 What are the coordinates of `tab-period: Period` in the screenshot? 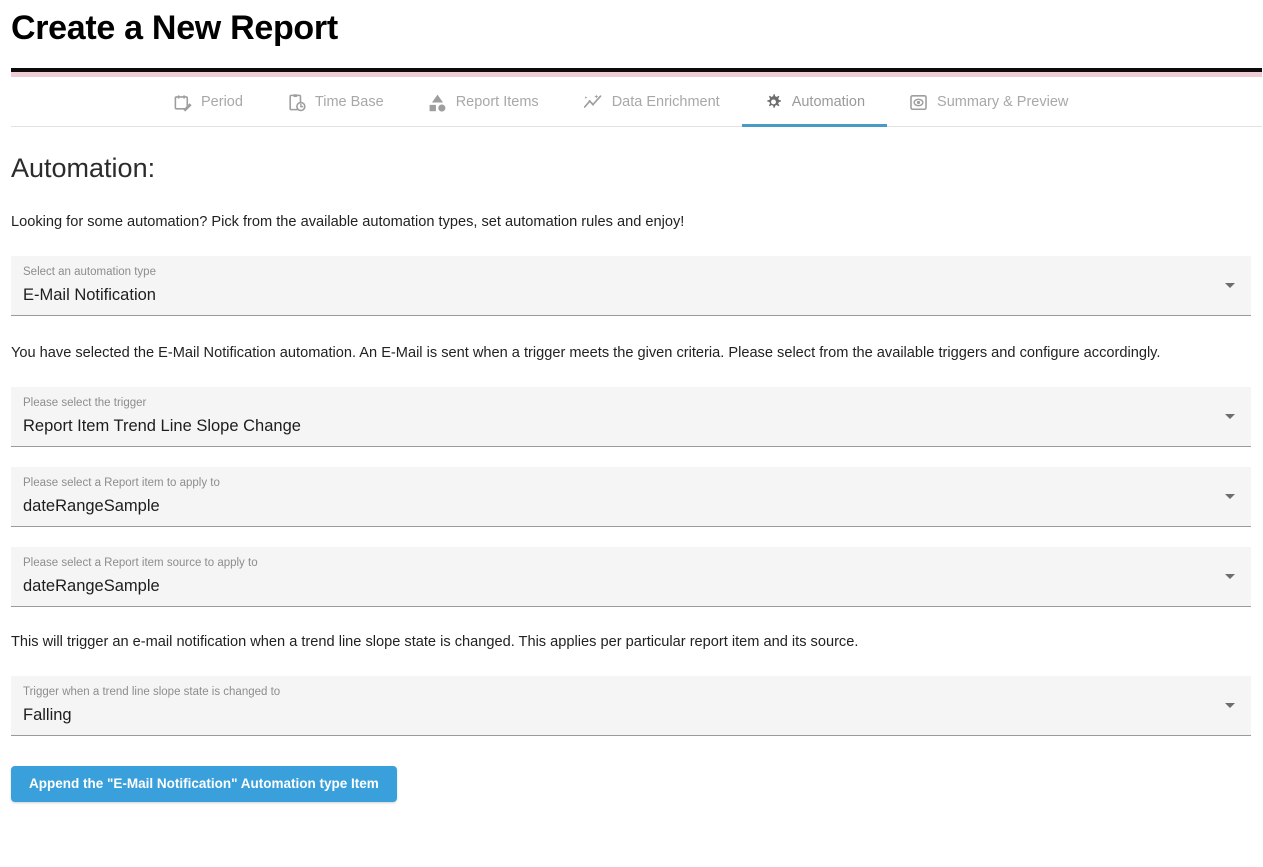 It's located at (208, 102).